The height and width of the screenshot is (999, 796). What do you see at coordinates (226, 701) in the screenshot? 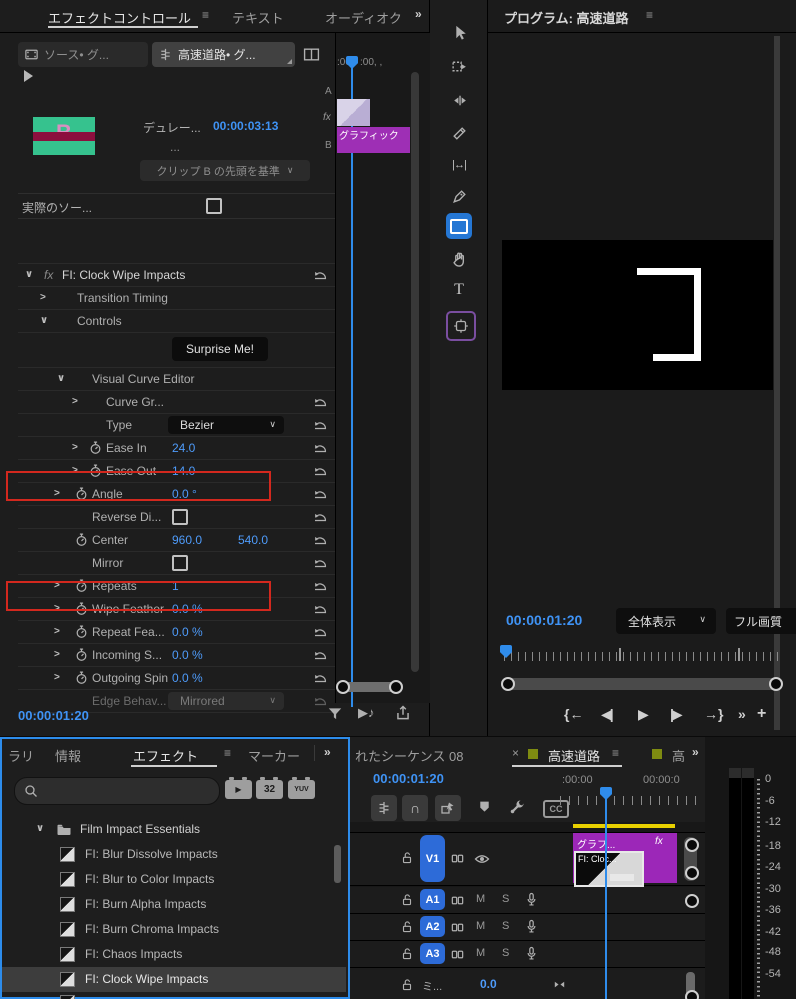
I see `edge-behavior-dropdown: Mirrored ∨` at bounding box center [226, 701].